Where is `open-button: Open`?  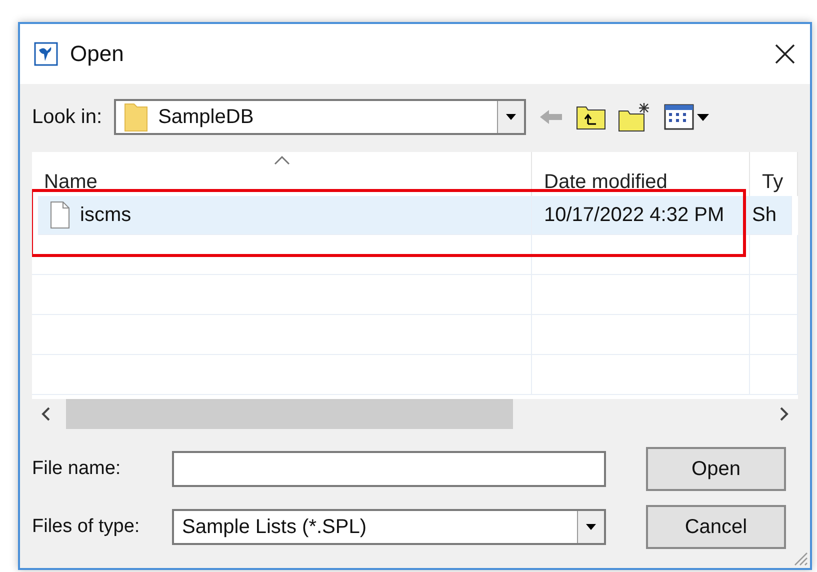
open-button: Open is located at coordinates (716, 469).